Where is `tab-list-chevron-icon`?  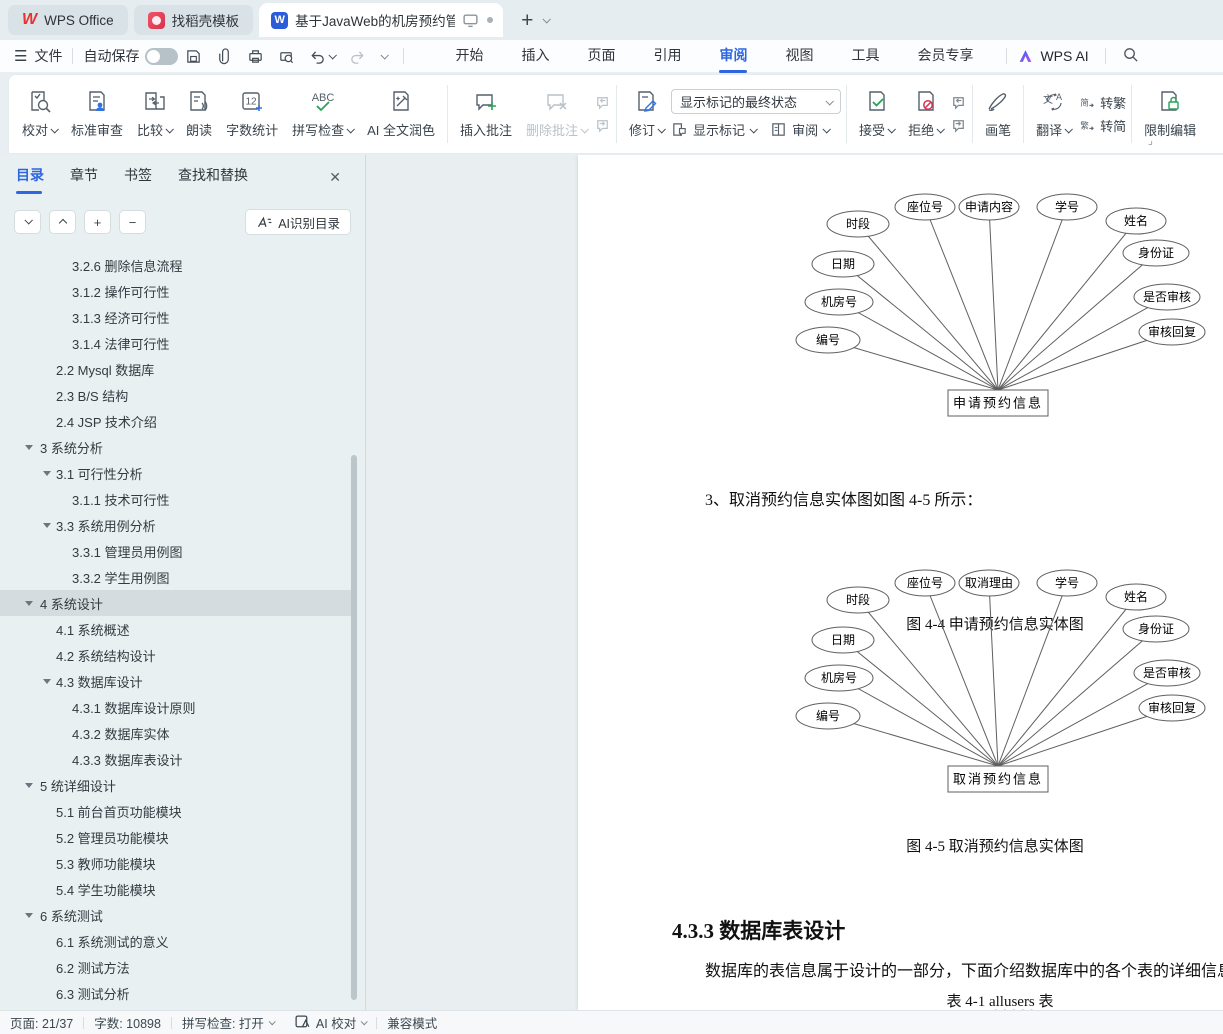
tab-list-chevron-icon is located at coordinates (547, 19).